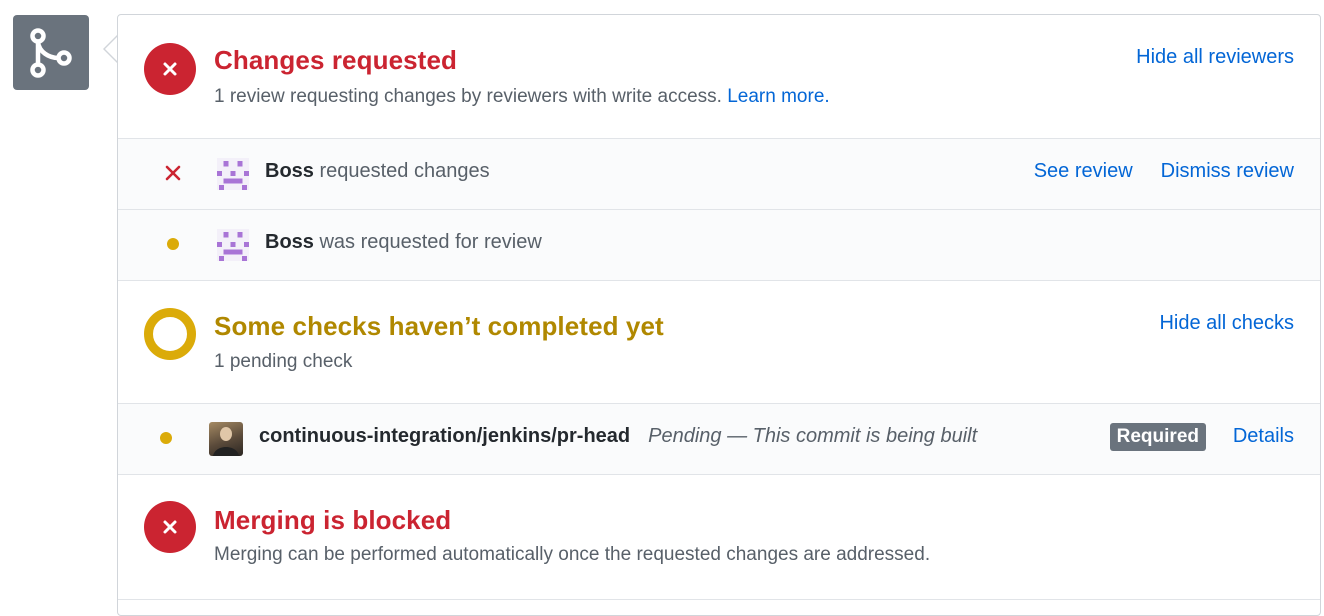 Image resolution: width=1324 pixels, height=616 pixels. What do you see at coordinates (439, 326) in the screenshot?
I see `checks-title: Some checks haven’t completed yet` at bounding box center [439, 326].